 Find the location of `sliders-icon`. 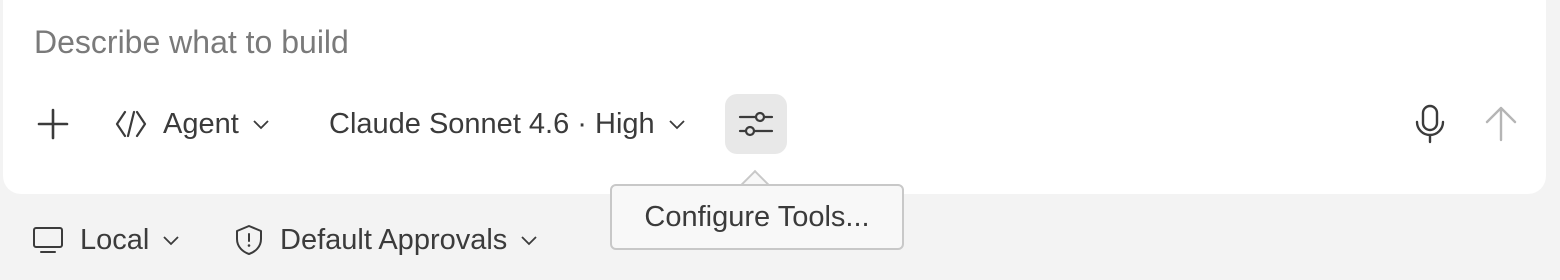

sliders-icon is located at coordinates (756, 124).